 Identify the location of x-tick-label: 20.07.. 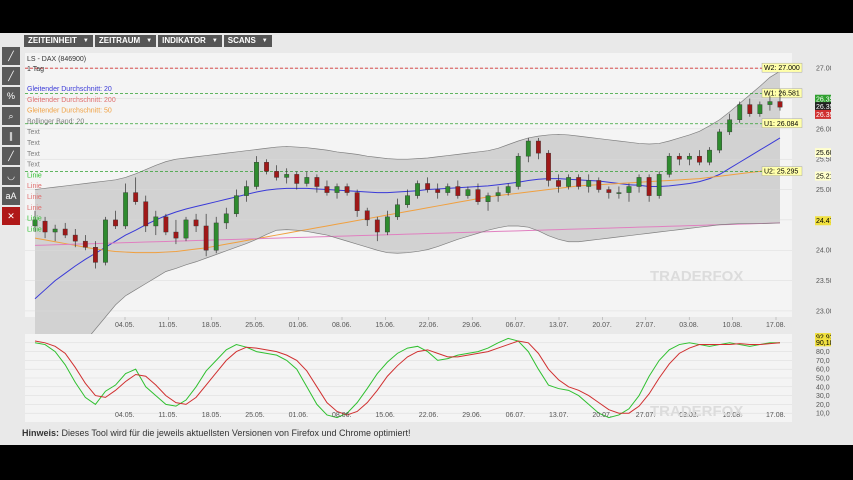
(602, 325).